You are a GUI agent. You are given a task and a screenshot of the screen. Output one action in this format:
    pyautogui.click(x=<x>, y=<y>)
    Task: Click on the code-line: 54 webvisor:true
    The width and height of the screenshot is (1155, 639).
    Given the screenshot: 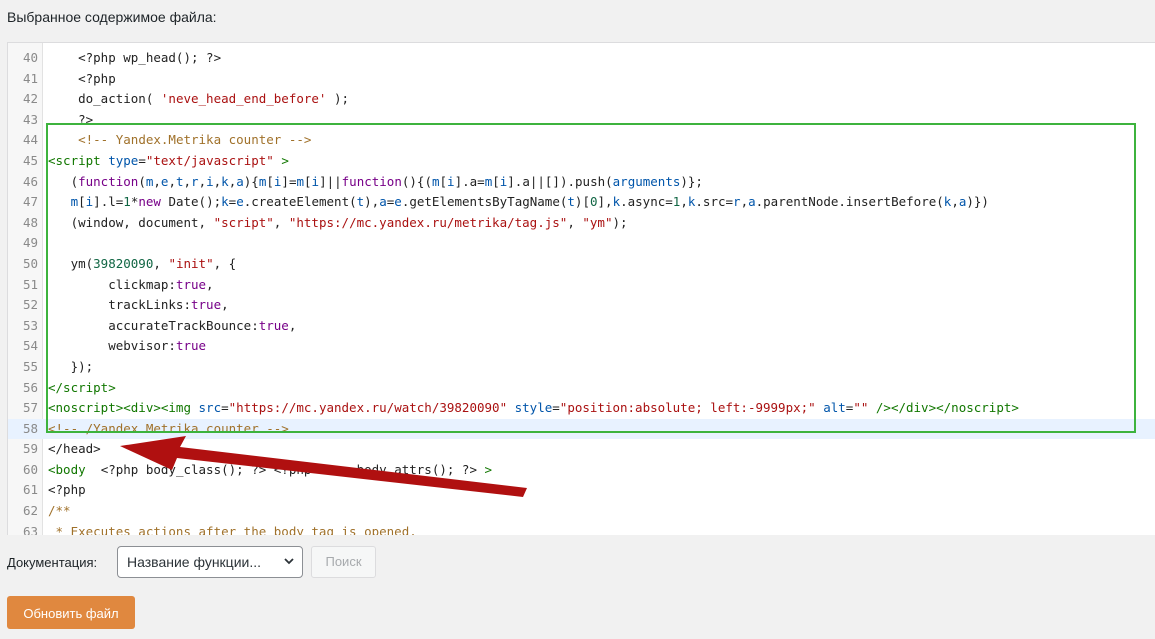 What is the action you would take?
    pyautogui.click(x=581, y=346)
    